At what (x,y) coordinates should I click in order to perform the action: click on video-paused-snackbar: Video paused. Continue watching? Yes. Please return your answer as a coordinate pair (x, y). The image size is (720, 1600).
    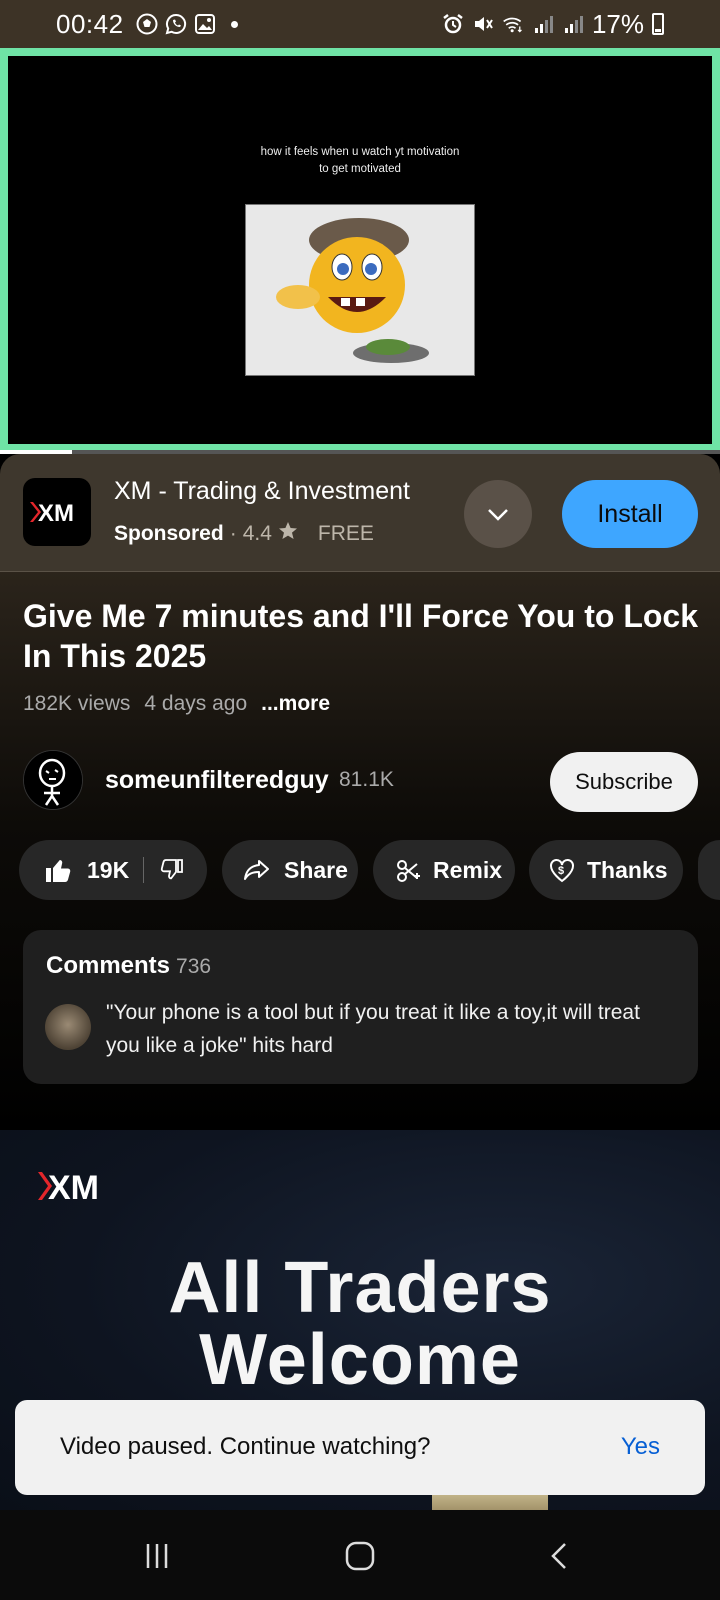
    Looking at the image, I should click on (360, 1447).